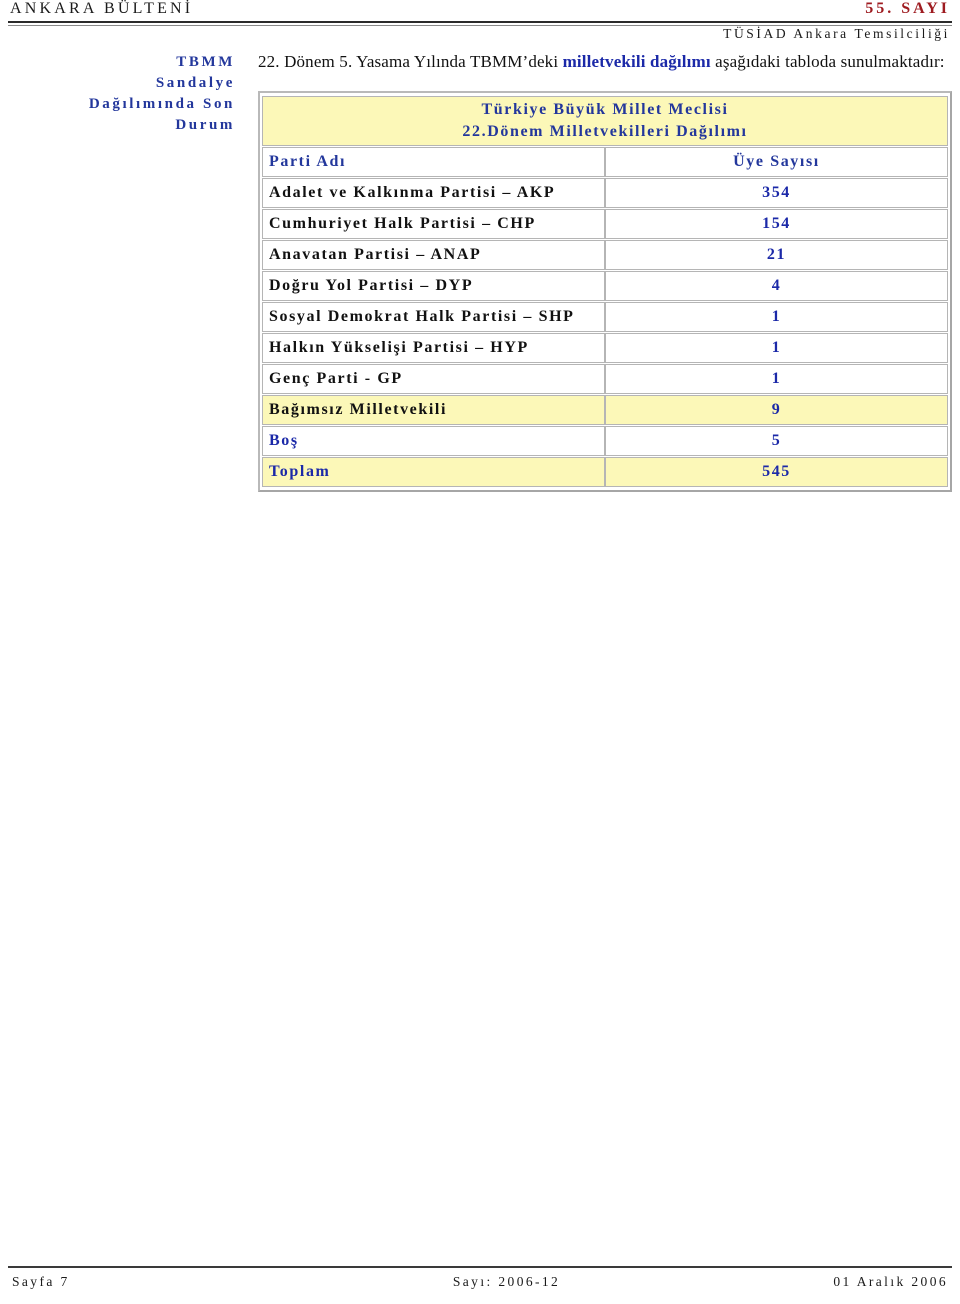 The height and width of the screenshot is (1304, 960). Describe the element at coordinates (433, 255) in the screenshot. I see `party-name: Anavatan Partisi – ANAP` at that location.